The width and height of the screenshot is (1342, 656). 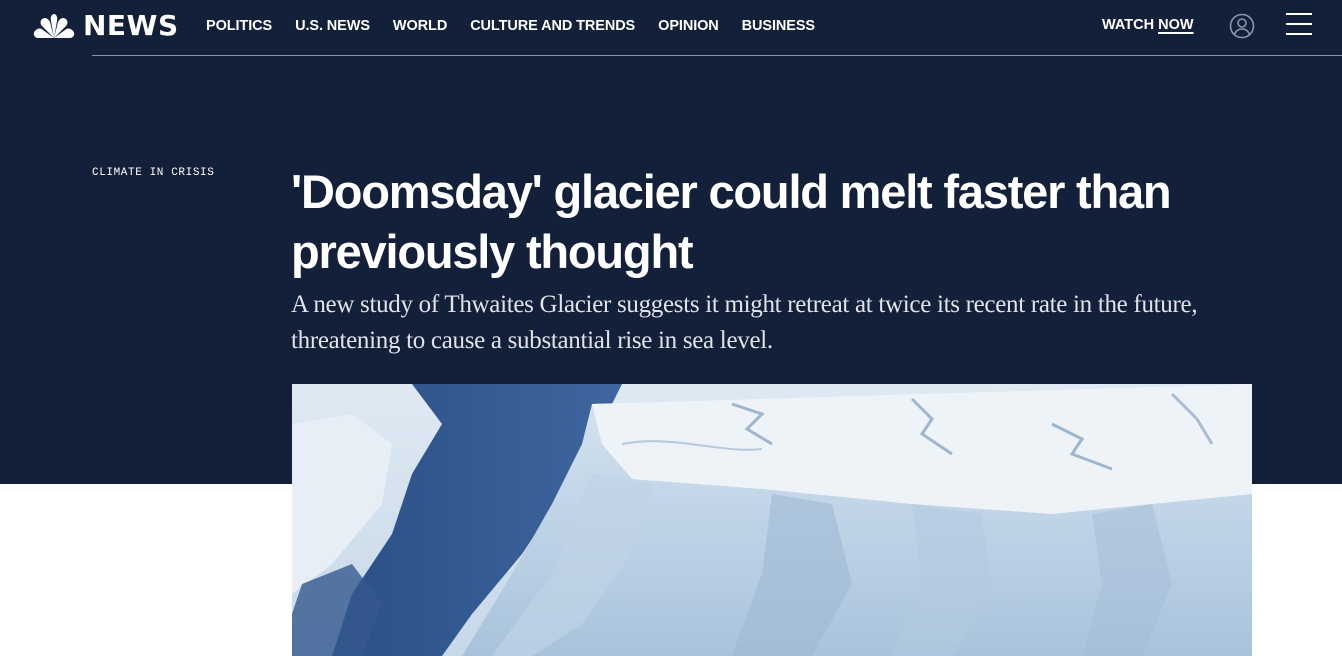 I want to click on watch-label: WATCH, so click(x=1128, y=25).